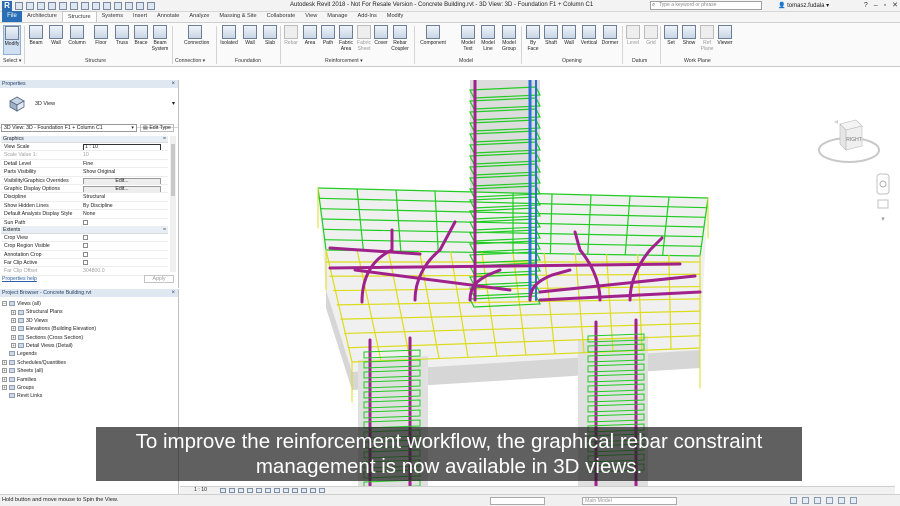 This screenshot has width=900, height=506. Describe the element at coordinates (304, 490) in the screenshot. I see `reveal-hidden-icon` at that location.